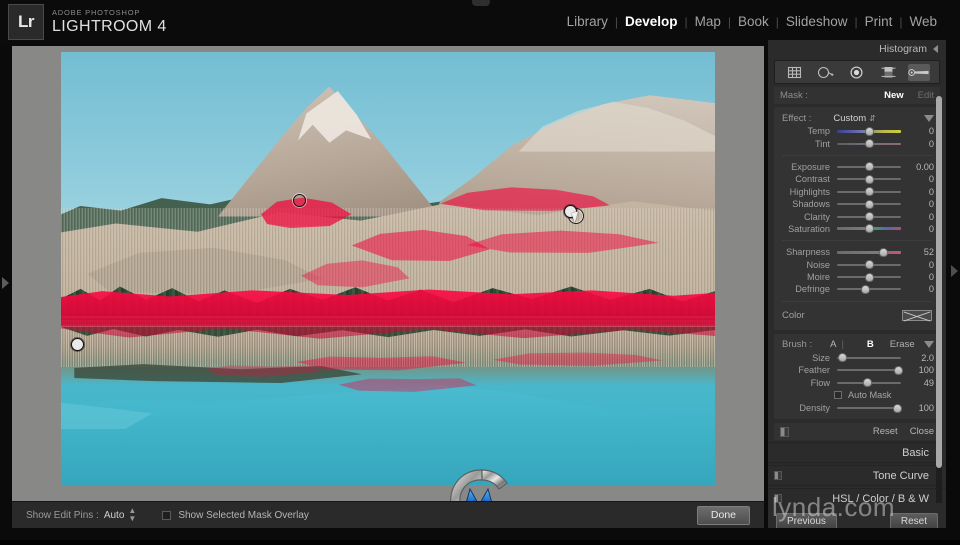  Describe the element at coordinates (894, 95) in the screenshot. I see `mask-new-button: New` at that location.